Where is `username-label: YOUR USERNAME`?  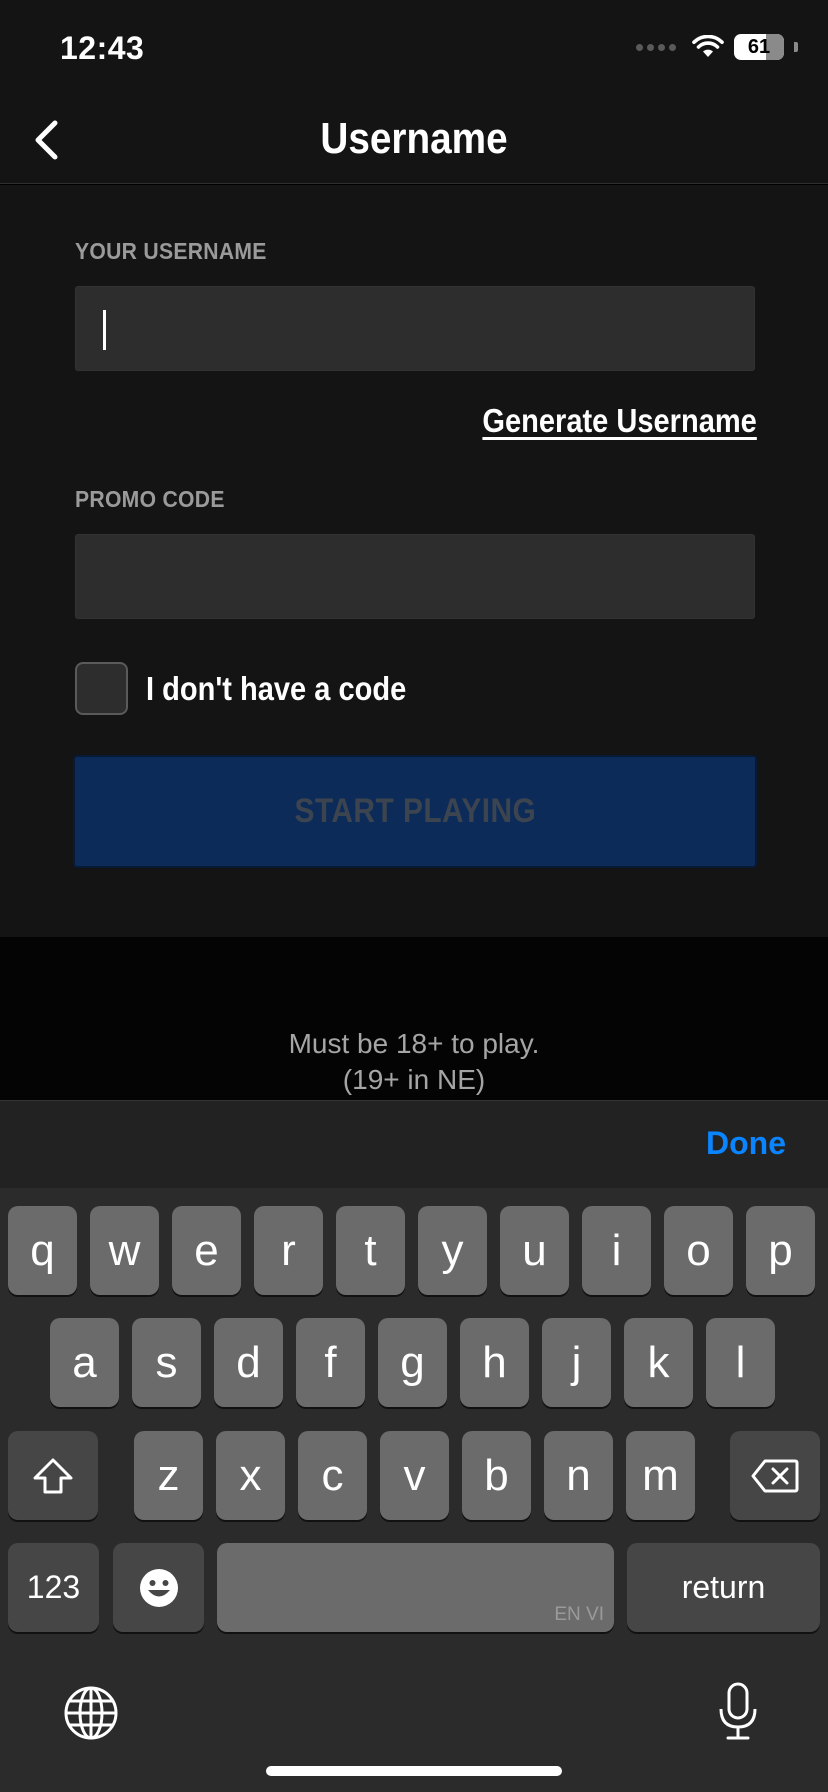 username-label: YOUR USERNAME is located at coordinates (171, 251).